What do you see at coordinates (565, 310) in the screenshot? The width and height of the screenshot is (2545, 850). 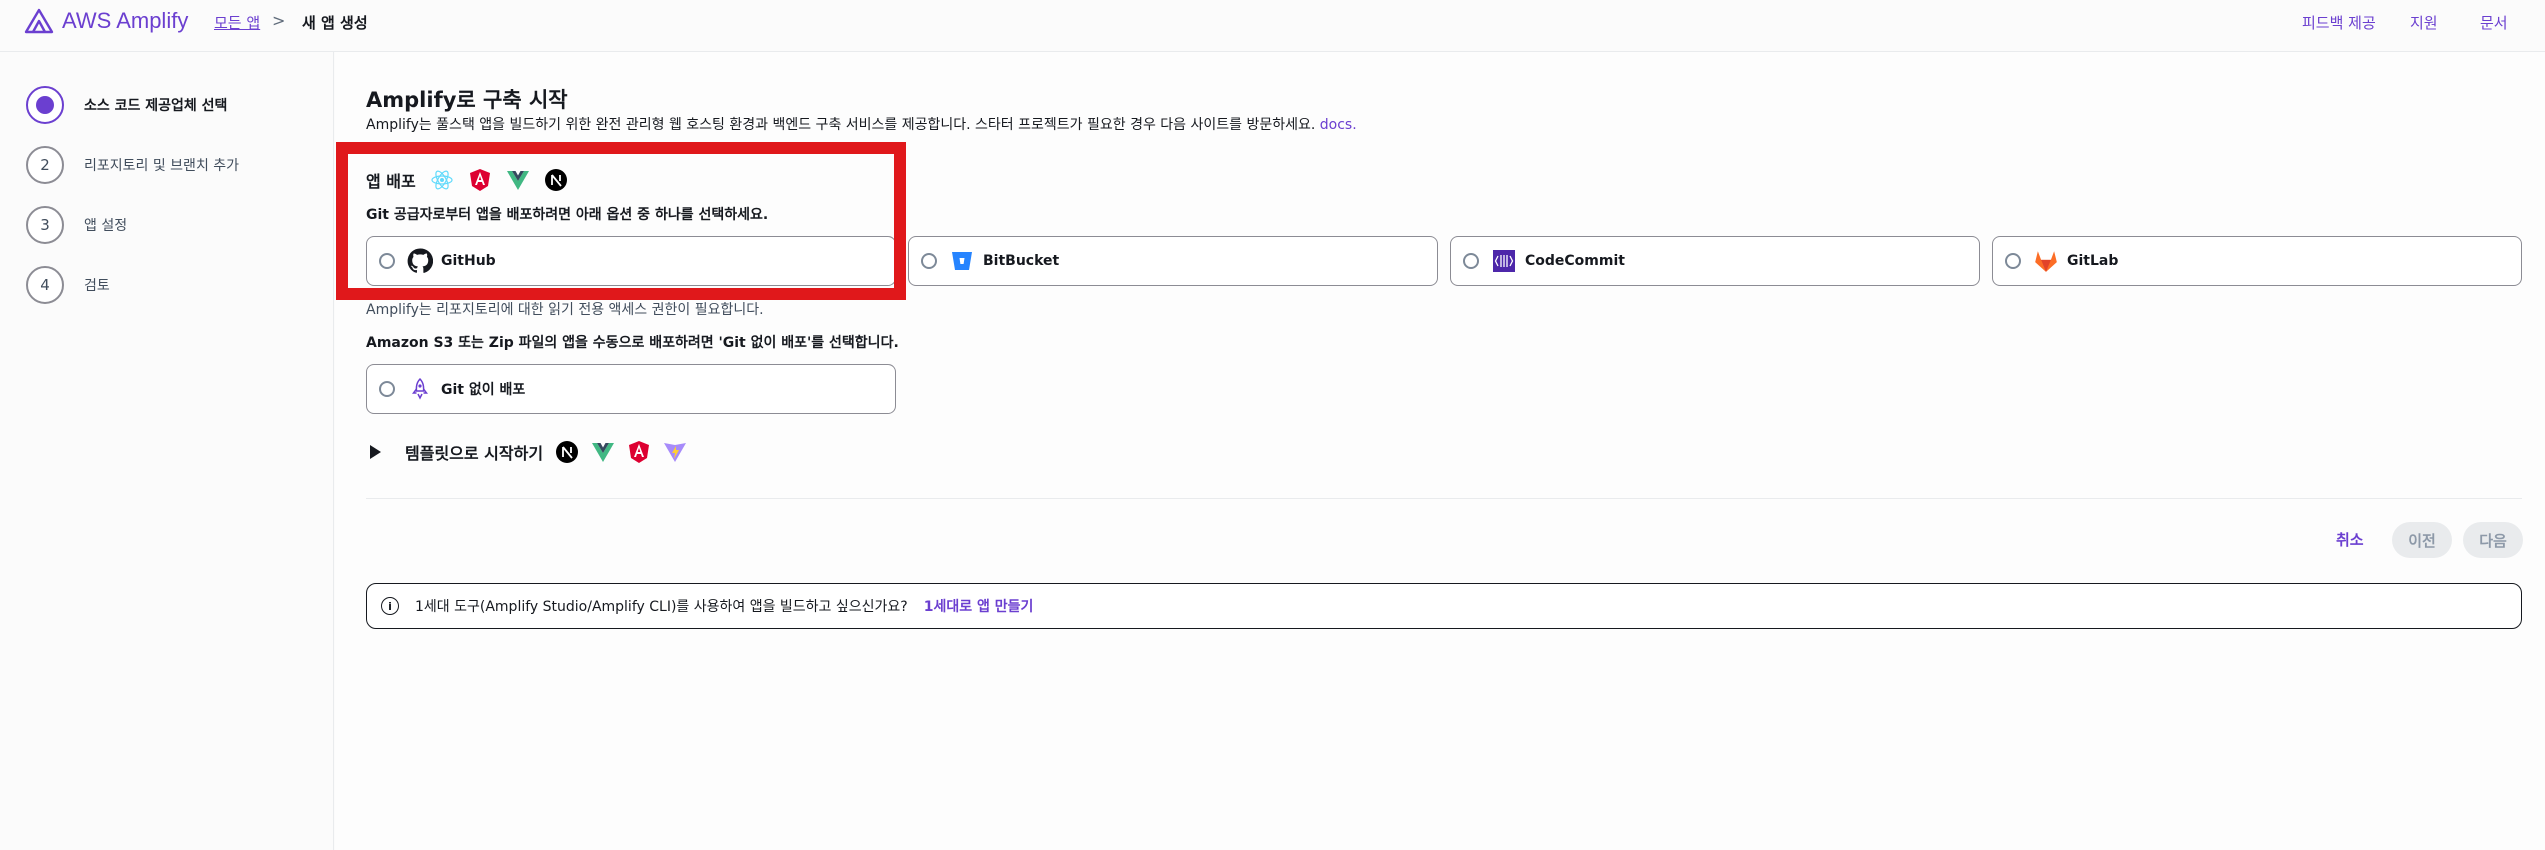 I see `repo-access-note: Amplify는 리포지토리에 대한 읽기 전용 액세스 권한이 필요합니다.` at bounding box center [565, 310].